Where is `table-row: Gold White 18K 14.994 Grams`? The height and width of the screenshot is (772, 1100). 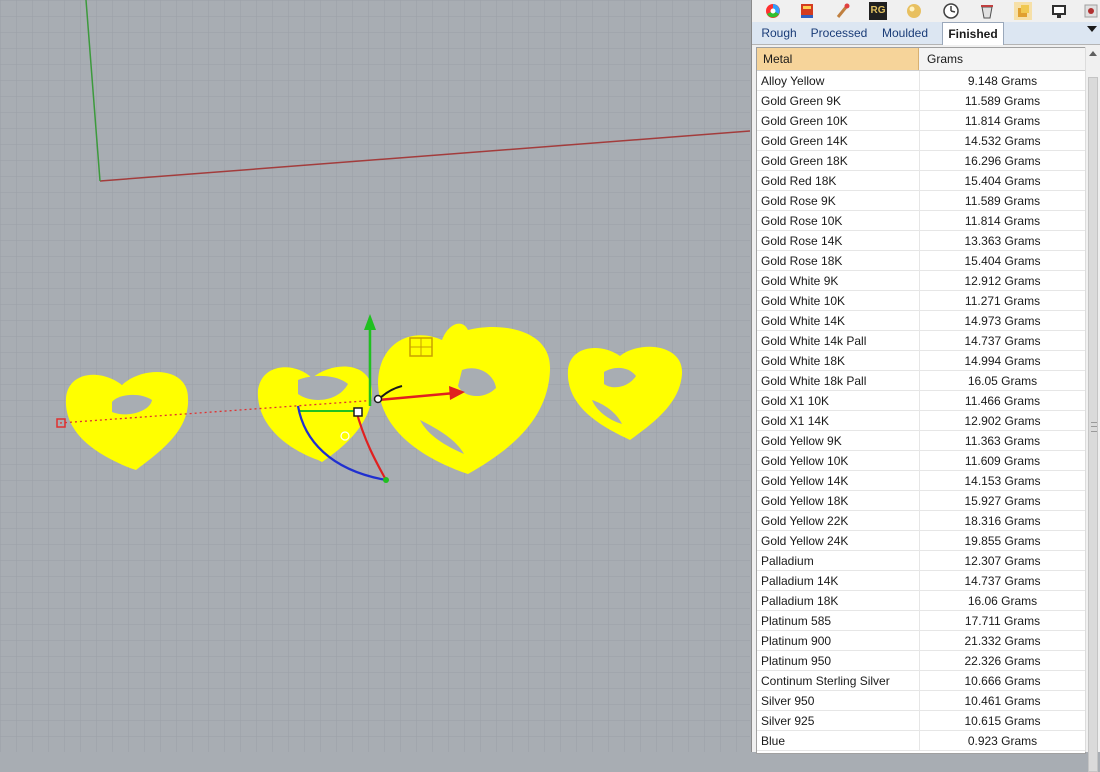 table-row: Gold White 18K 14.994 Grams is located at coordinates (921, 361).